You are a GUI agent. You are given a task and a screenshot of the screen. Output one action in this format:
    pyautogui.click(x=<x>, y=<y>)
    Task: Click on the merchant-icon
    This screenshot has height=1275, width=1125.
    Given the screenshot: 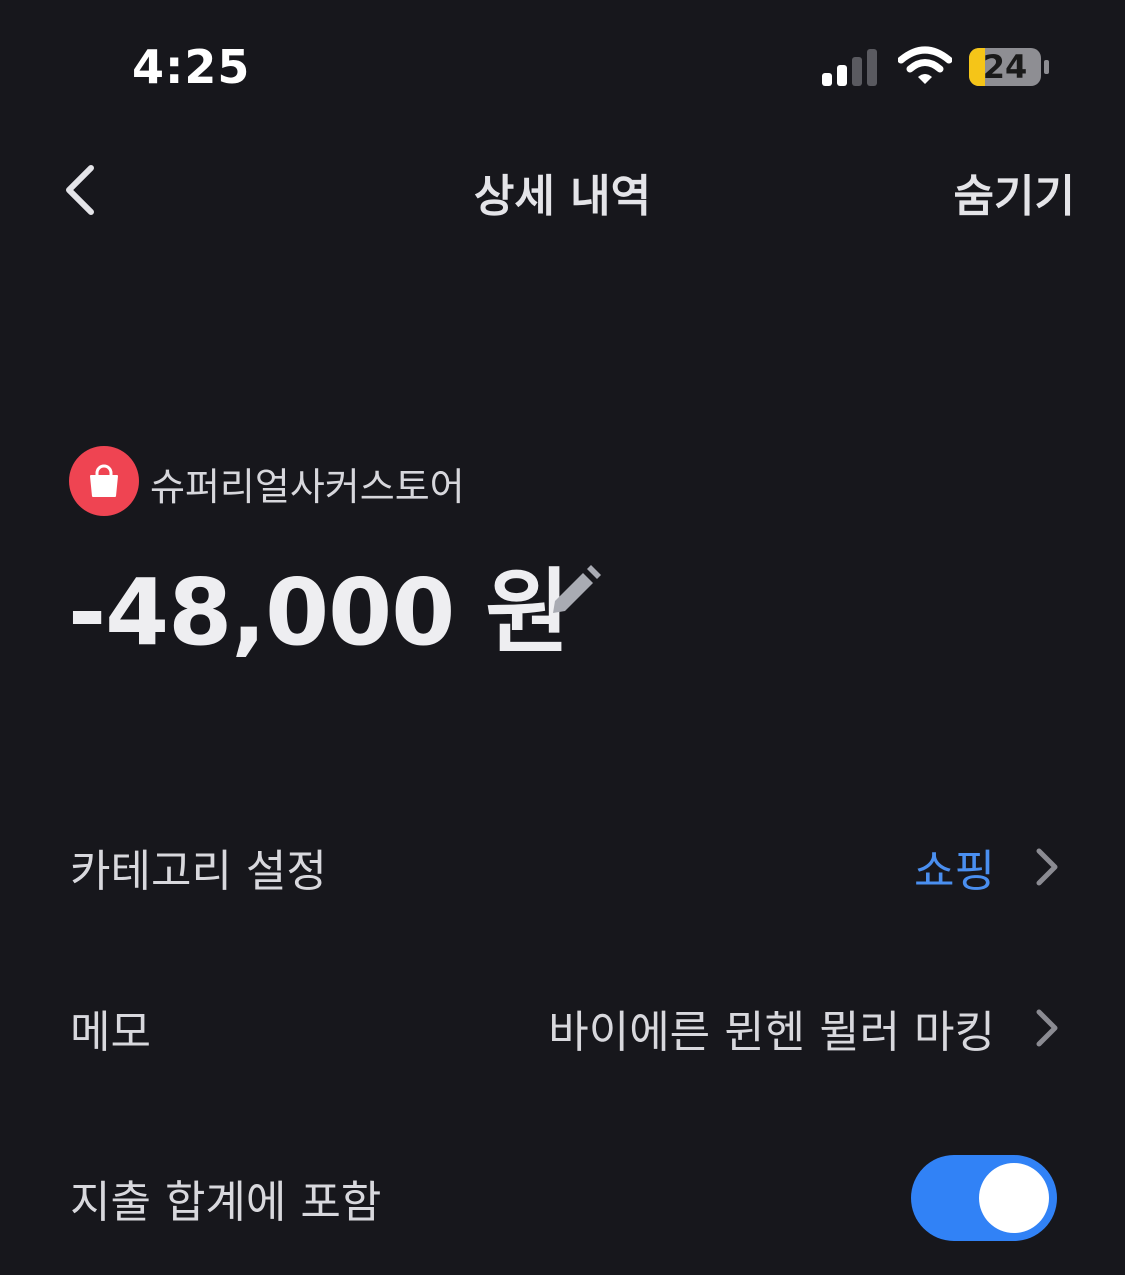 What is the action you would take?
    pyautogui.click(x=104, y=481)
    